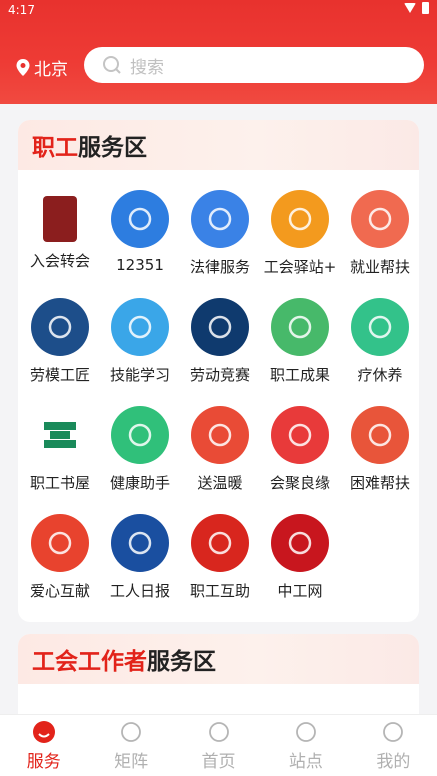 The height and width of the screenshot is (776, 437). I want to click on service-item: 健康助手, so click(140, 449).